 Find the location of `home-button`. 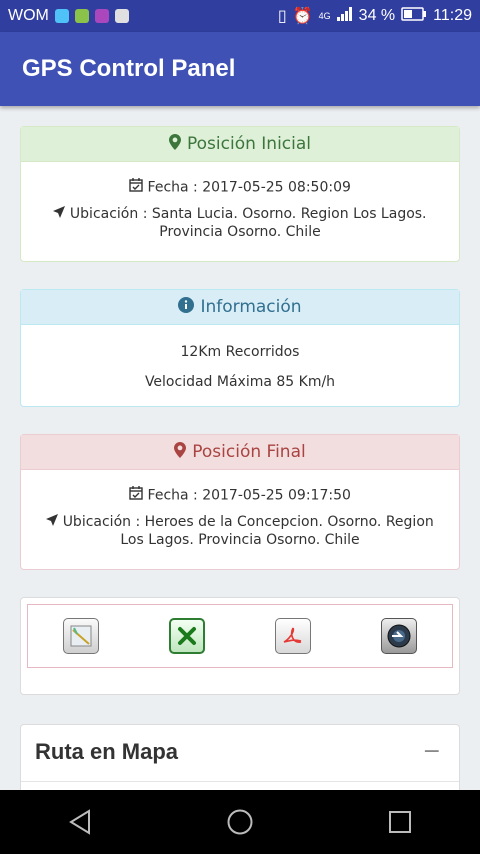

home-button is located at coordinates (240, 822).